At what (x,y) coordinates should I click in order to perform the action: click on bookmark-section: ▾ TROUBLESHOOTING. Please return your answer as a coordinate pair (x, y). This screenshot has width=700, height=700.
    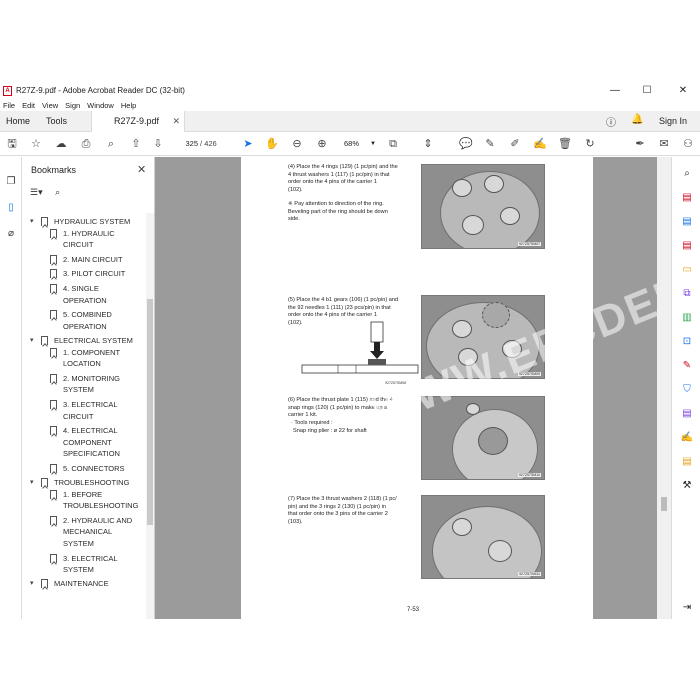
    Looking at the image, I should click on (79, 483).